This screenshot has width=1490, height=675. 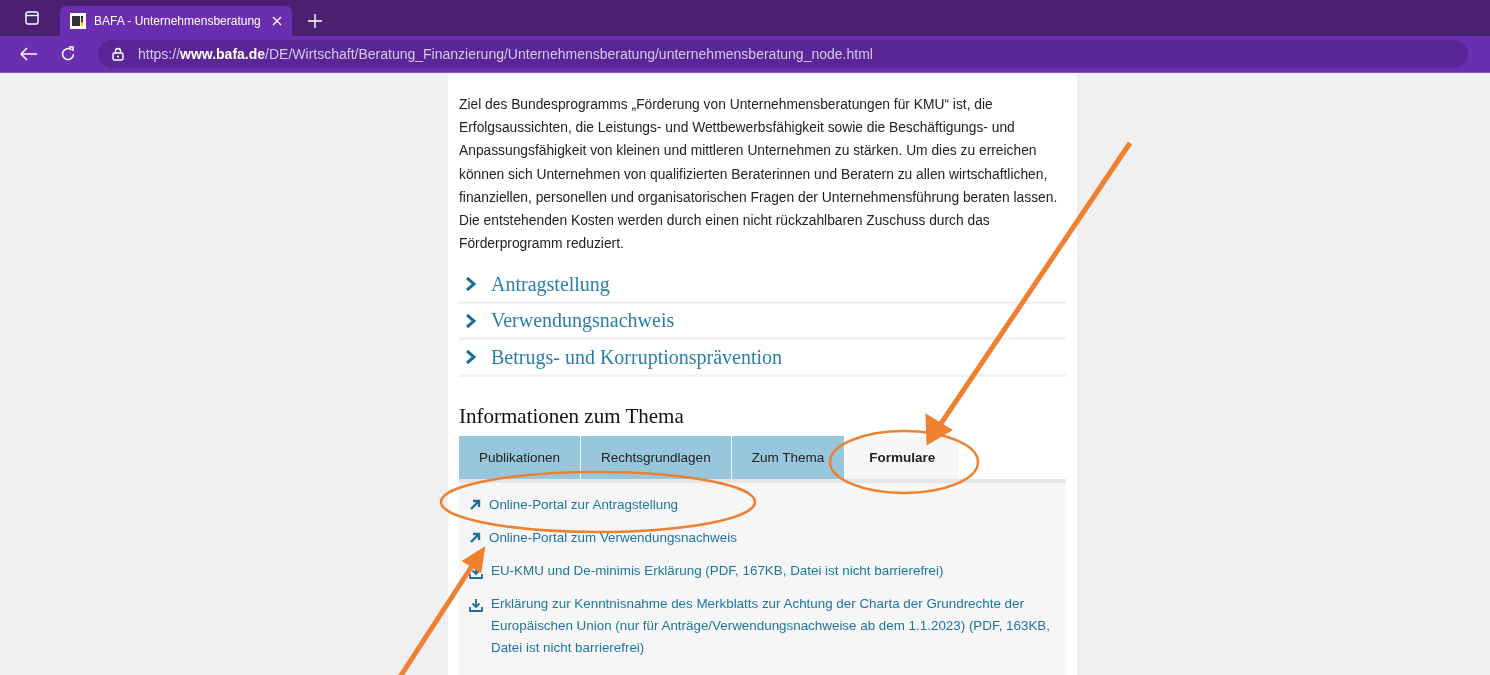 I want to click on info-tab: Formulare, so click(x=903, y=457).